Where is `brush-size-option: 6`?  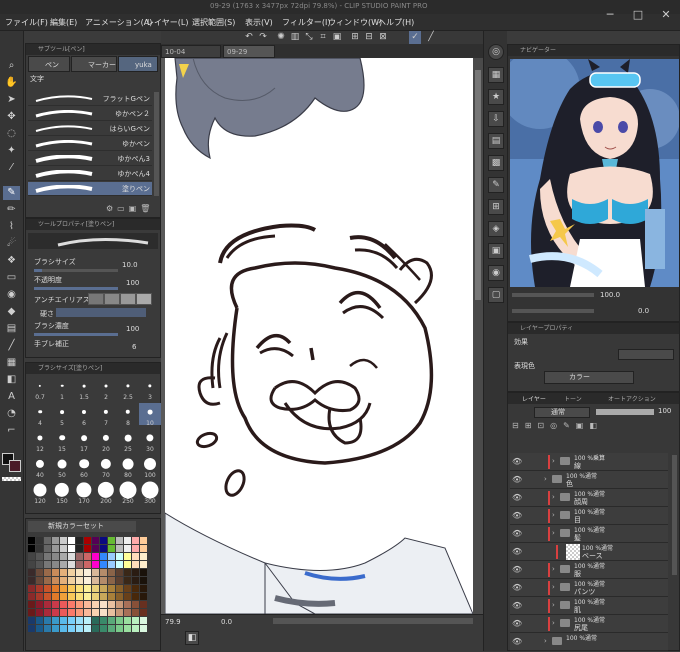 brush-size-option: 6 is located at coordinates (84, 415).